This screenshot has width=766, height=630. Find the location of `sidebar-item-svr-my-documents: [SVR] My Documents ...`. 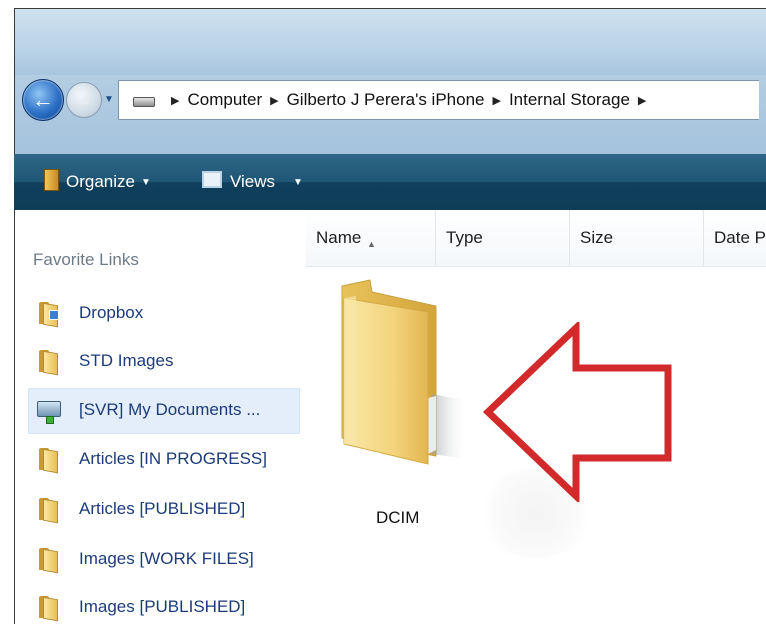

sidebar-item-svr-my-documents: [SVR] My Documents ... is located at coordinates (164, 411).